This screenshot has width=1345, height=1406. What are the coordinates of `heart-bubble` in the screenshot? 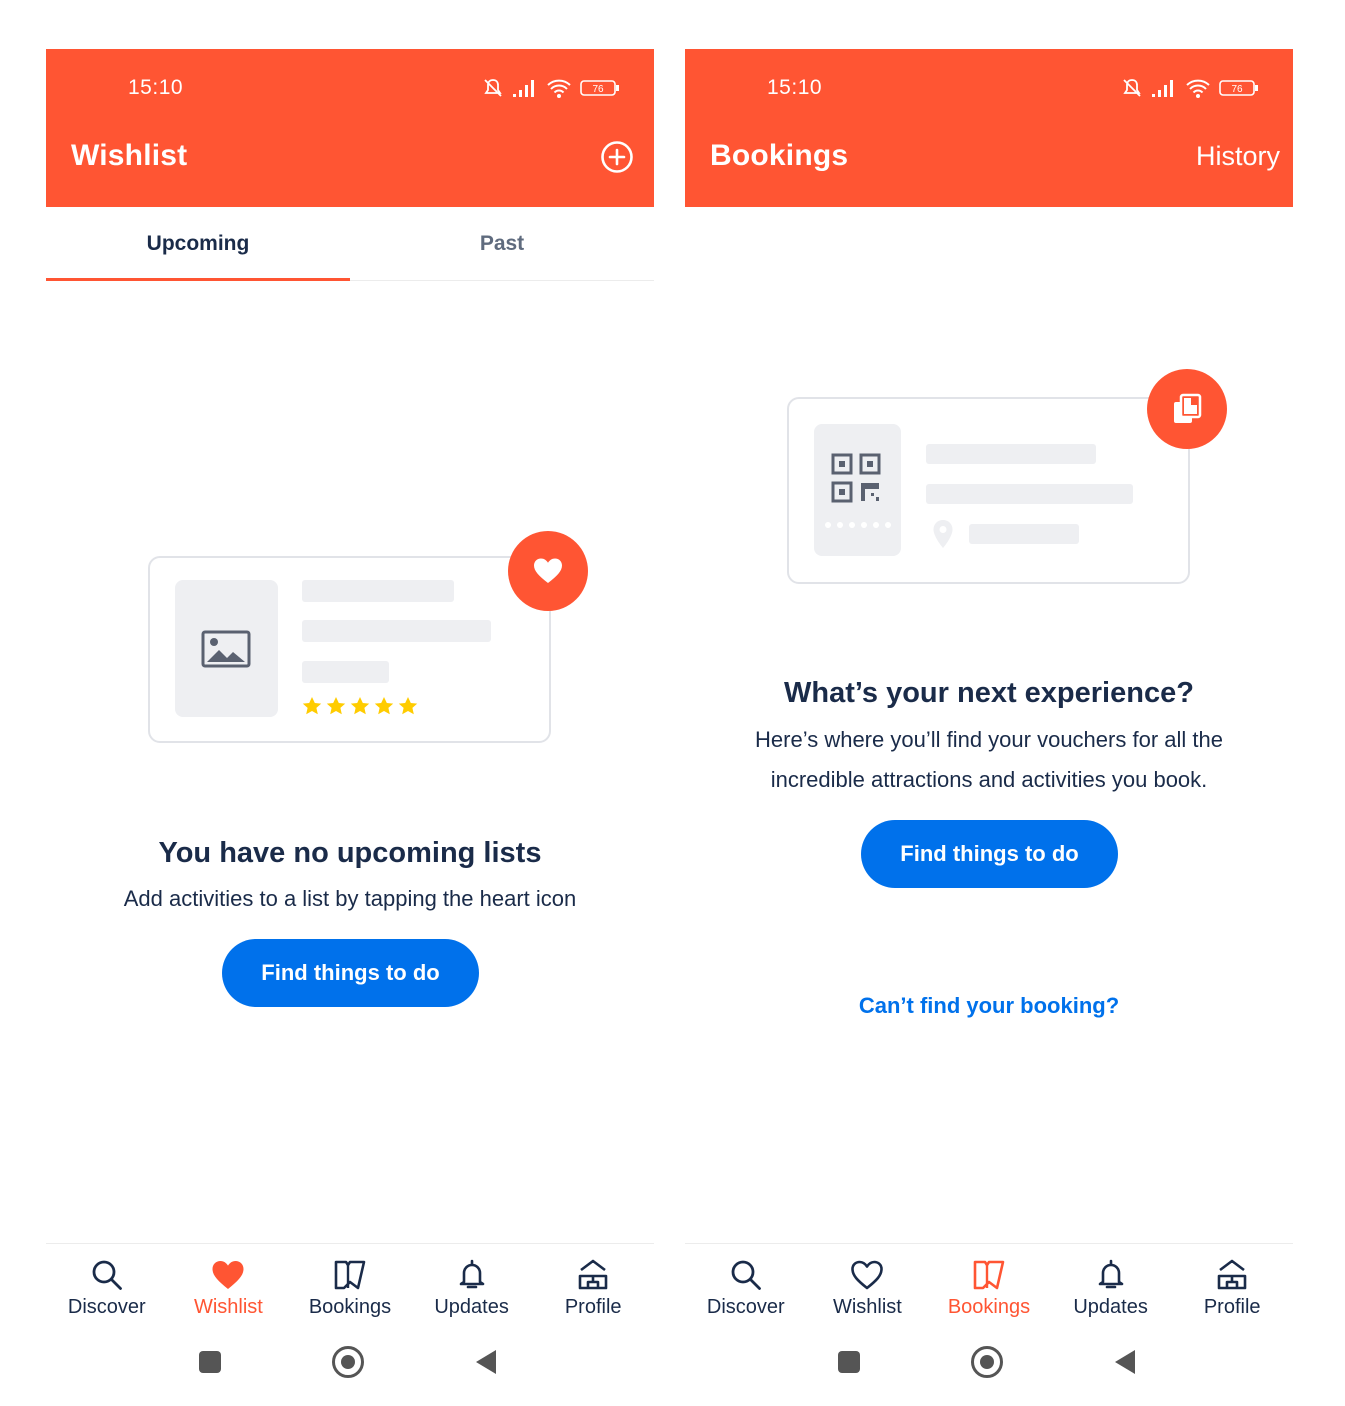 It's located at (548, 571).